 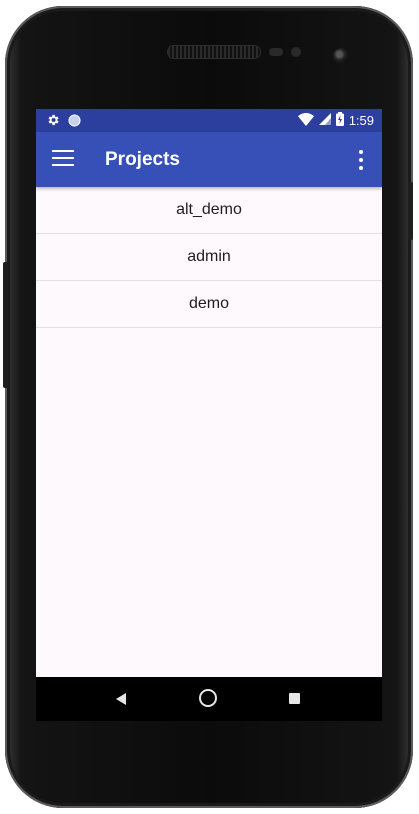 What do you see at coordinates (209, 159) in the screenshot?
I see `app-bar: Projects` at bounding box center [209, 159].